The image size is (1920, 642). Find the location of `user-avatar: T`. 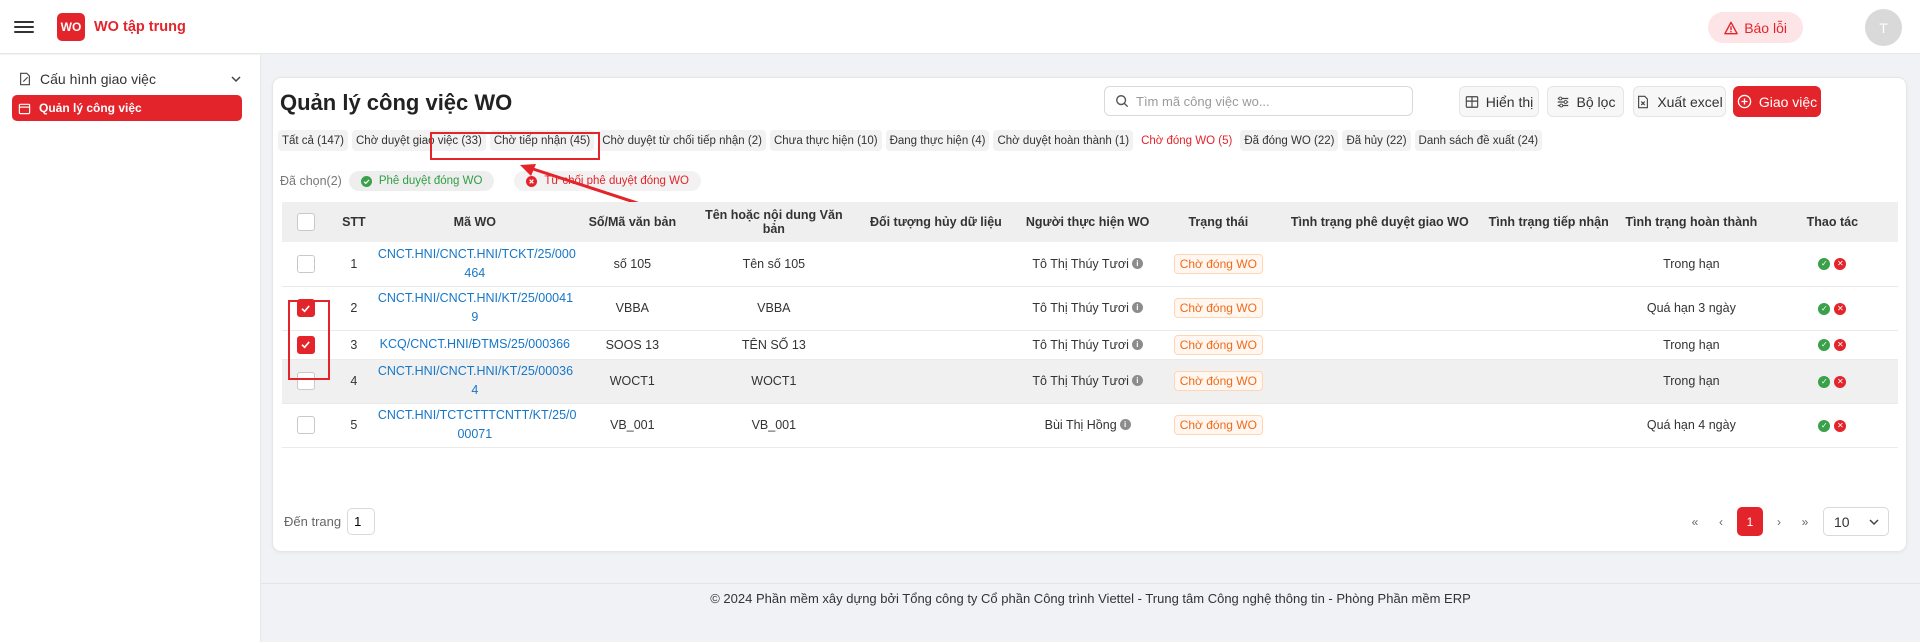

user-avatar: T is located at coordinates (1883, 27).